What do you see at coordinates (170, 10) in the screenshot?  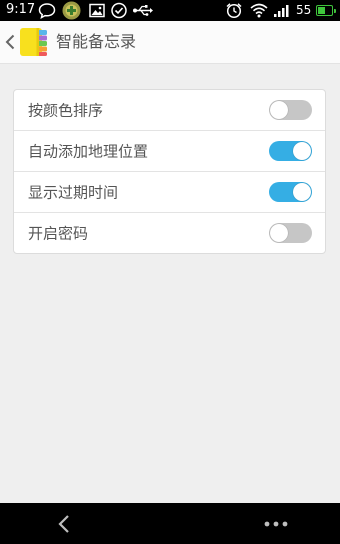 I see `status-bar: 9:17 55` at bounding box center [170, 10].